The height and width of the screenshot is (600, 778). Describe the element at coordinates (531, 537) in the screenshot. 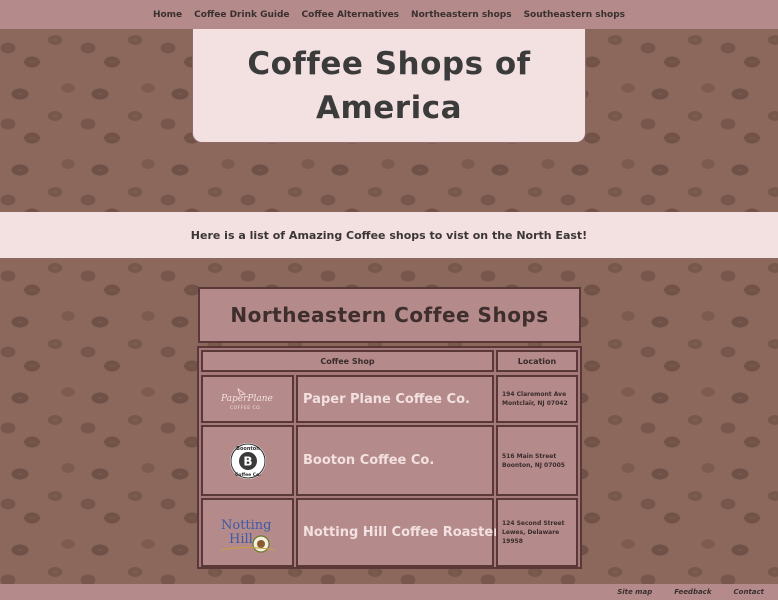

I see `address-line2: Lewes, Delaware 19958` at that location.